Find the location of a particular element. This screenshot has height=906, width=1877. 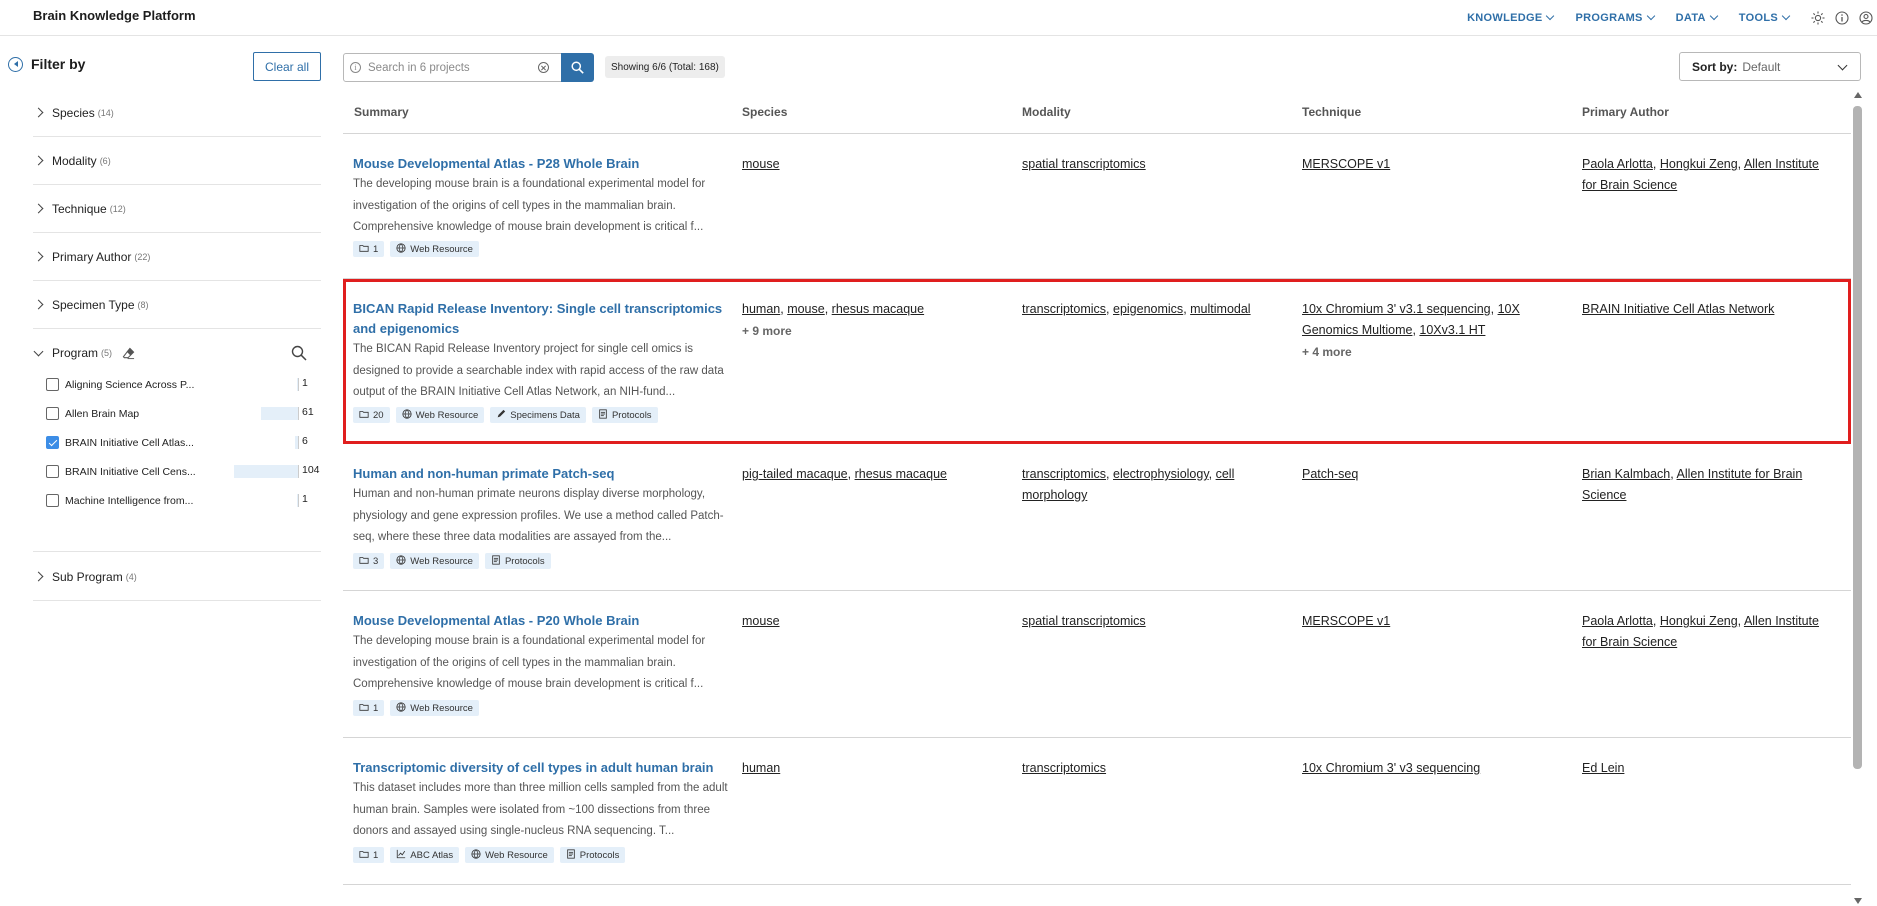

facet-technique: Technique (12) is located at coordinates (177, 209).